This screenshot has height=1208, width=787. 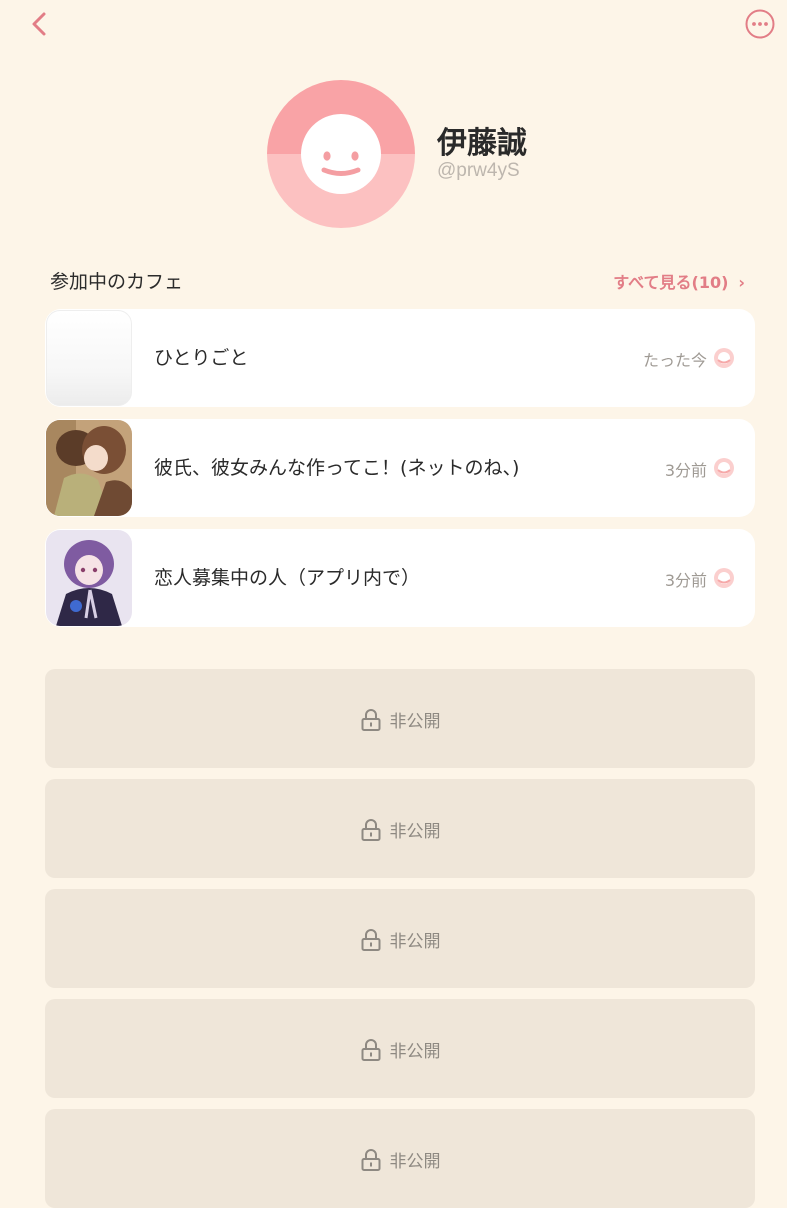 I want to click on cafe-item: 彼氏、彼女みんな作ってこ！(ネットのね、) 3分前, so click(x=400, y=468).